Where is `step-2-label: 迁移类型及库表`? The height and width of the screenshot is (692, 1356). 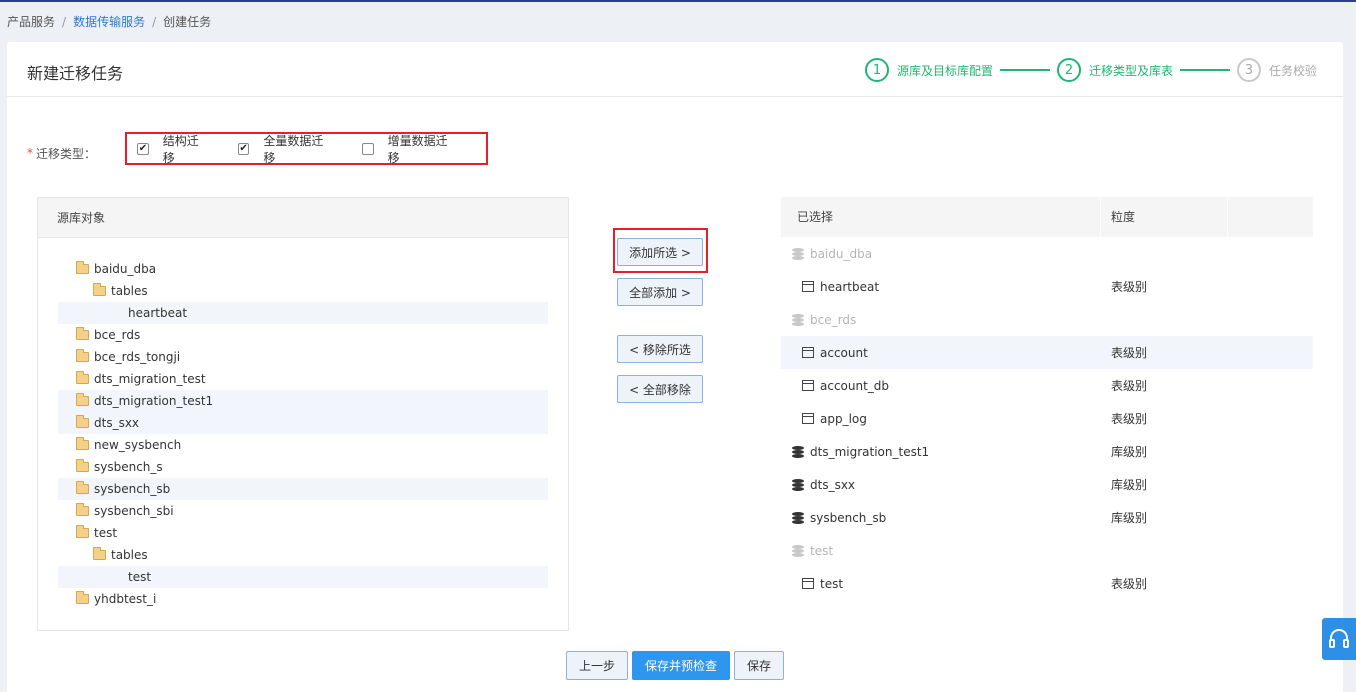
step-2-label: 迁移类型及库表 is located at coordinates (1130, 70).